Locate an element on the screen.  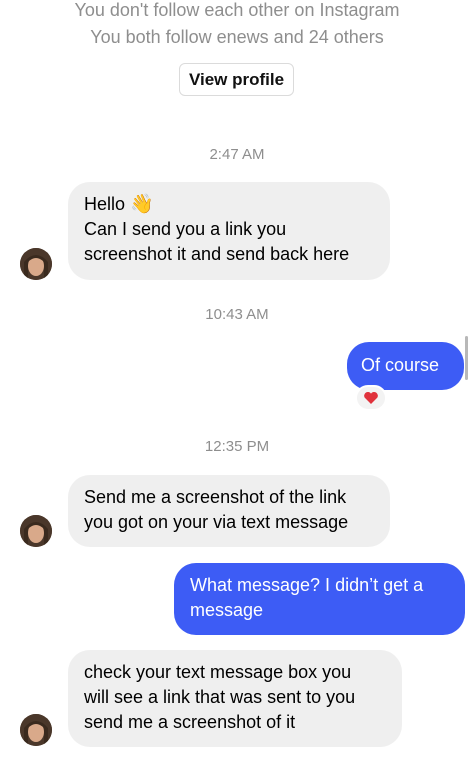
follow-status-text: You don't follow each other on Instagram is located at coordinates (237, 10).